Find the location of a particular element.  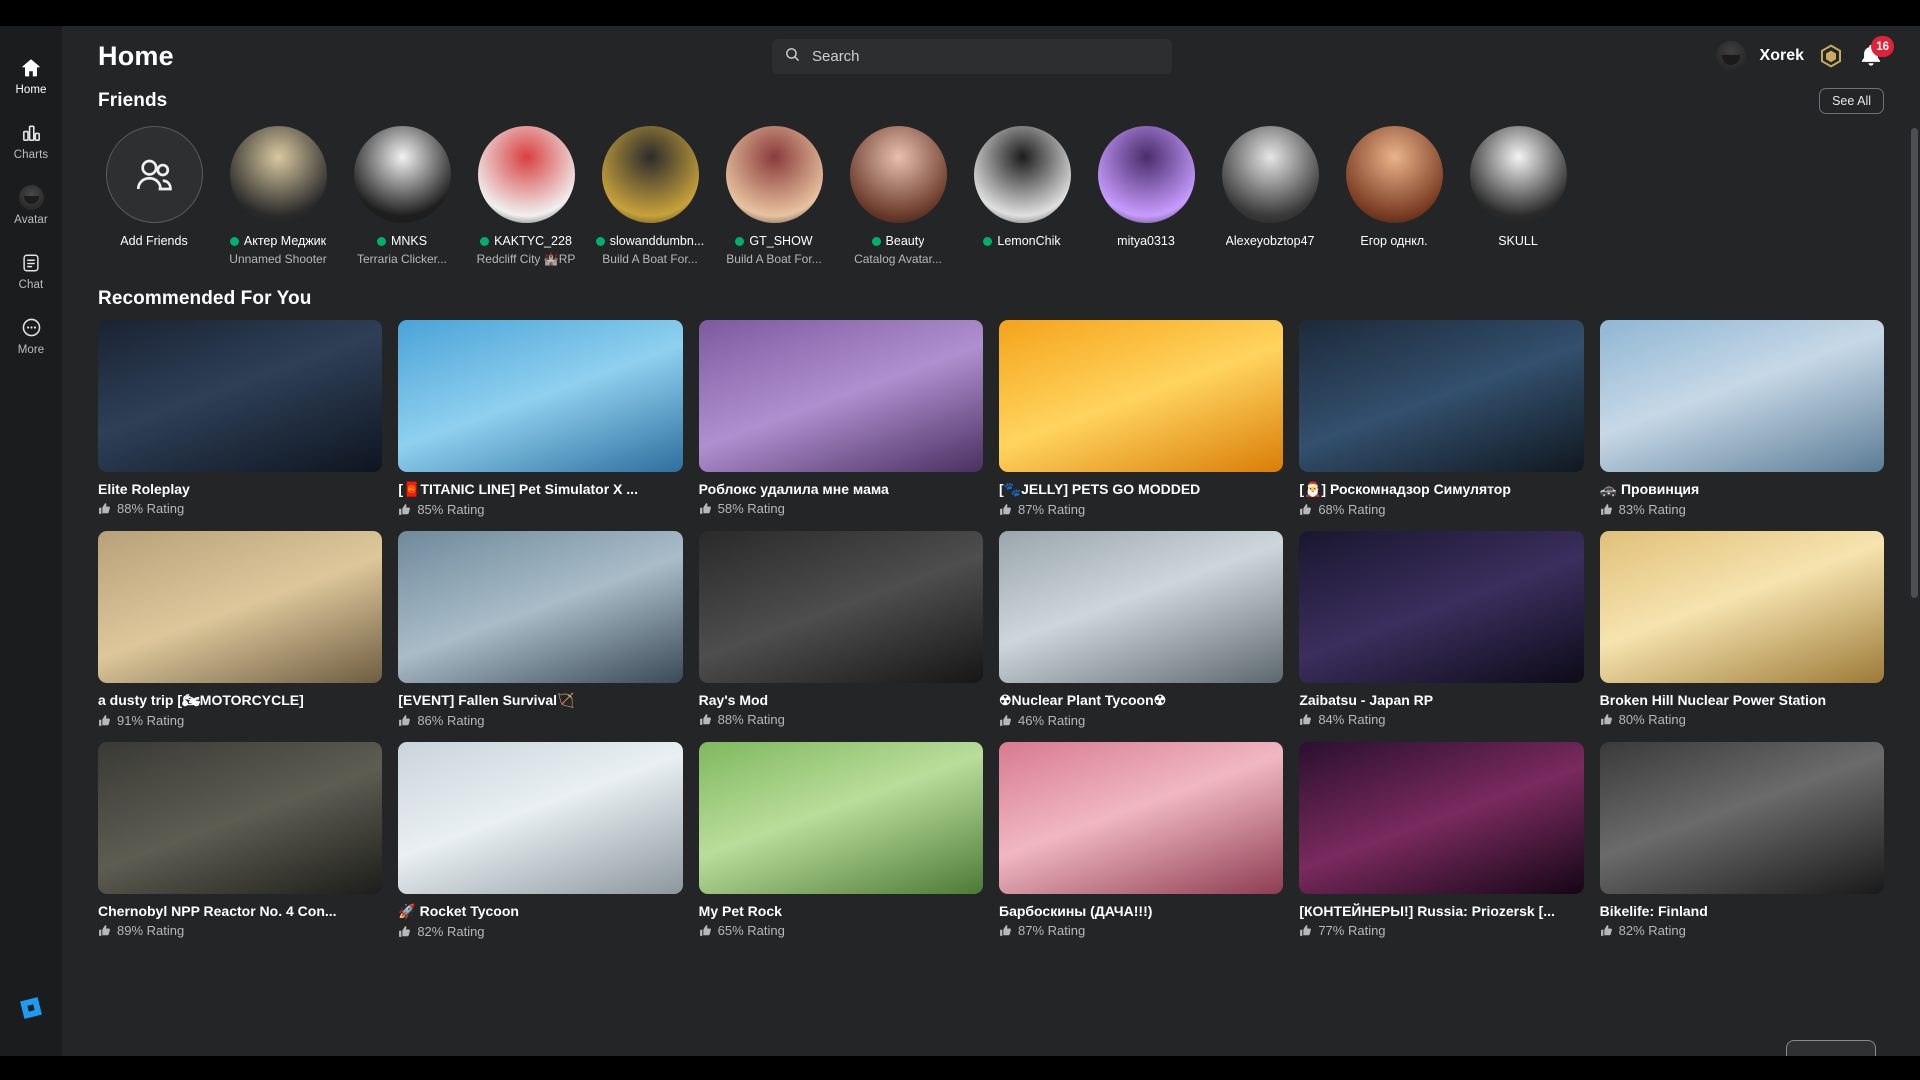

notifications-button: 16 is located at coordinates (1876, 53).